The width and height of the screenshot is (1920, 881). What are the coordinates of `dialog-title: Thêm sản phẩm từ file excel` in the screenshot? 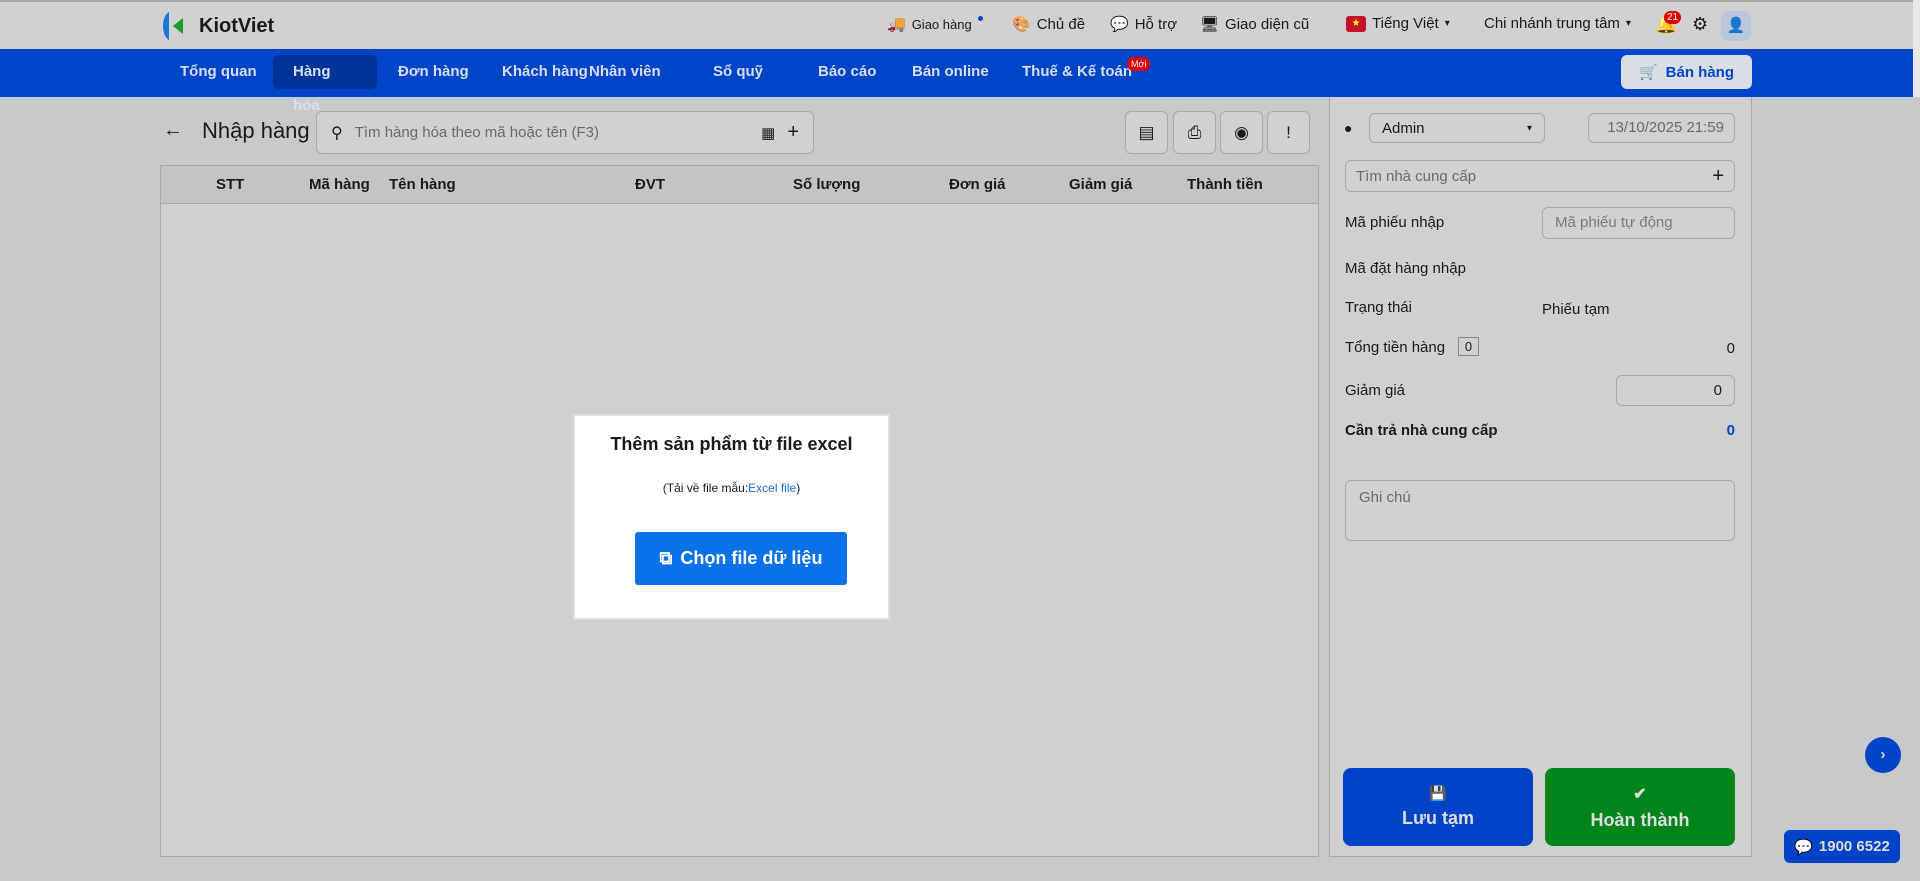 It's located at (731, 444).